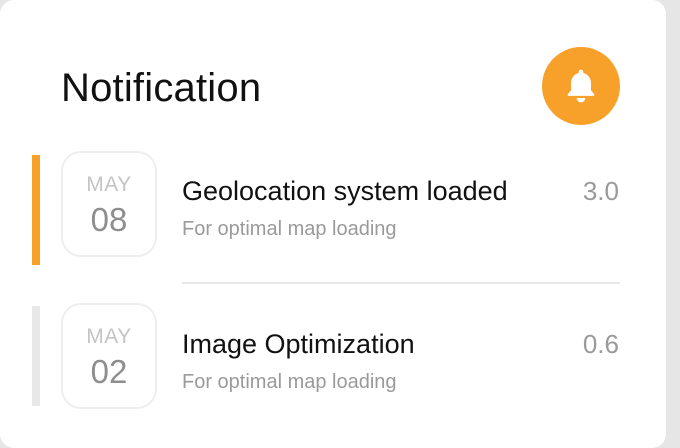 Image resolution: width=680 pixels, height=448 pixels. I want to click on notification-date-box: MAY 08, so click(109, 204).